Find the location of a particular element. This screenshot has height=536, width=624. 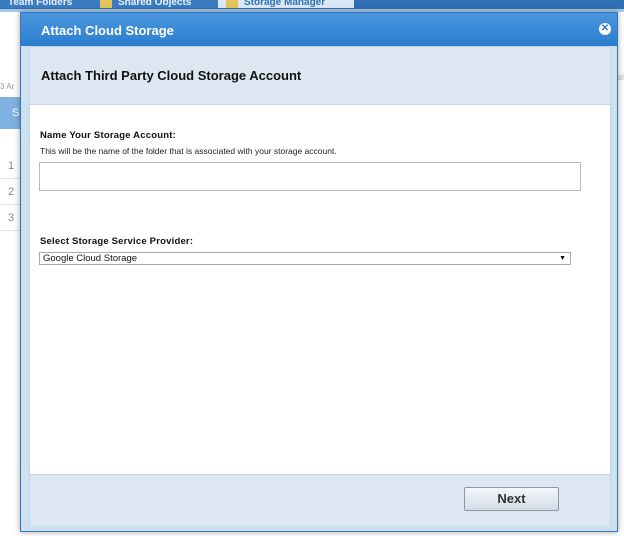

tab-label: Team Folders is located at coordinates (40, 4).